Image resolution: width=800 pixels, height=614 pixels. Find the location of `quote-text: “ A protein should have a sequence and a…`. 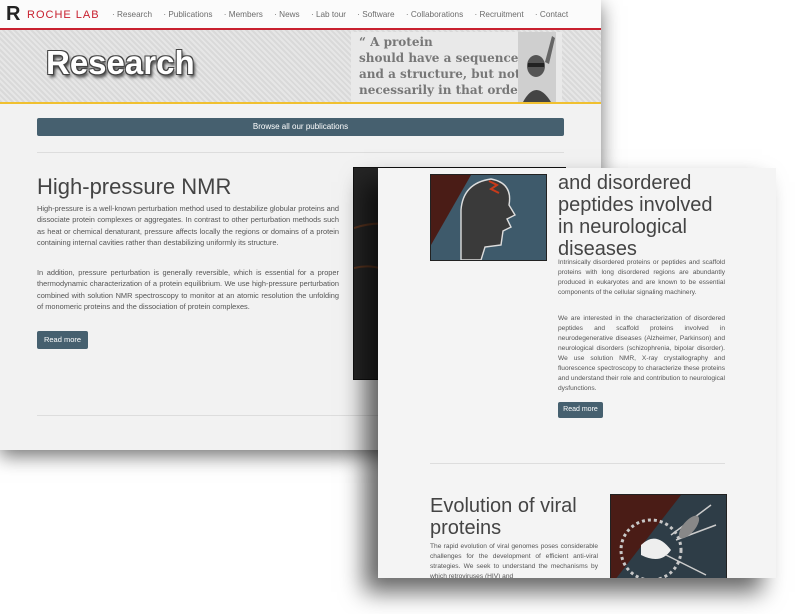

quote-text: “ A protein should have a sequence and a… is located at coordinates (446, 66).